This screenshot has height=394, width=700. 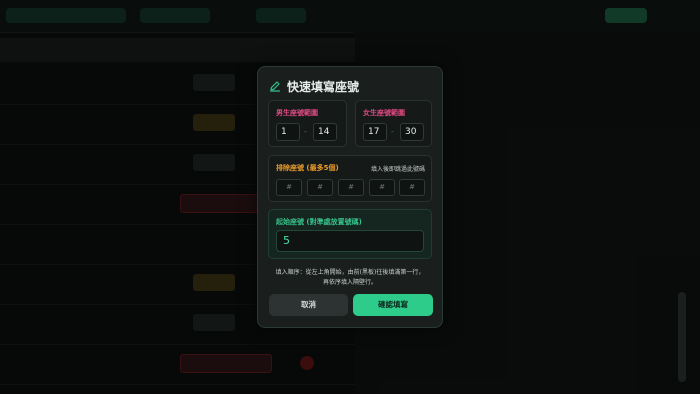 What do you see at coordinates (350, 241) in the screenshot?
I see `start-seat-input: 5` at bounding box center [350, 241].